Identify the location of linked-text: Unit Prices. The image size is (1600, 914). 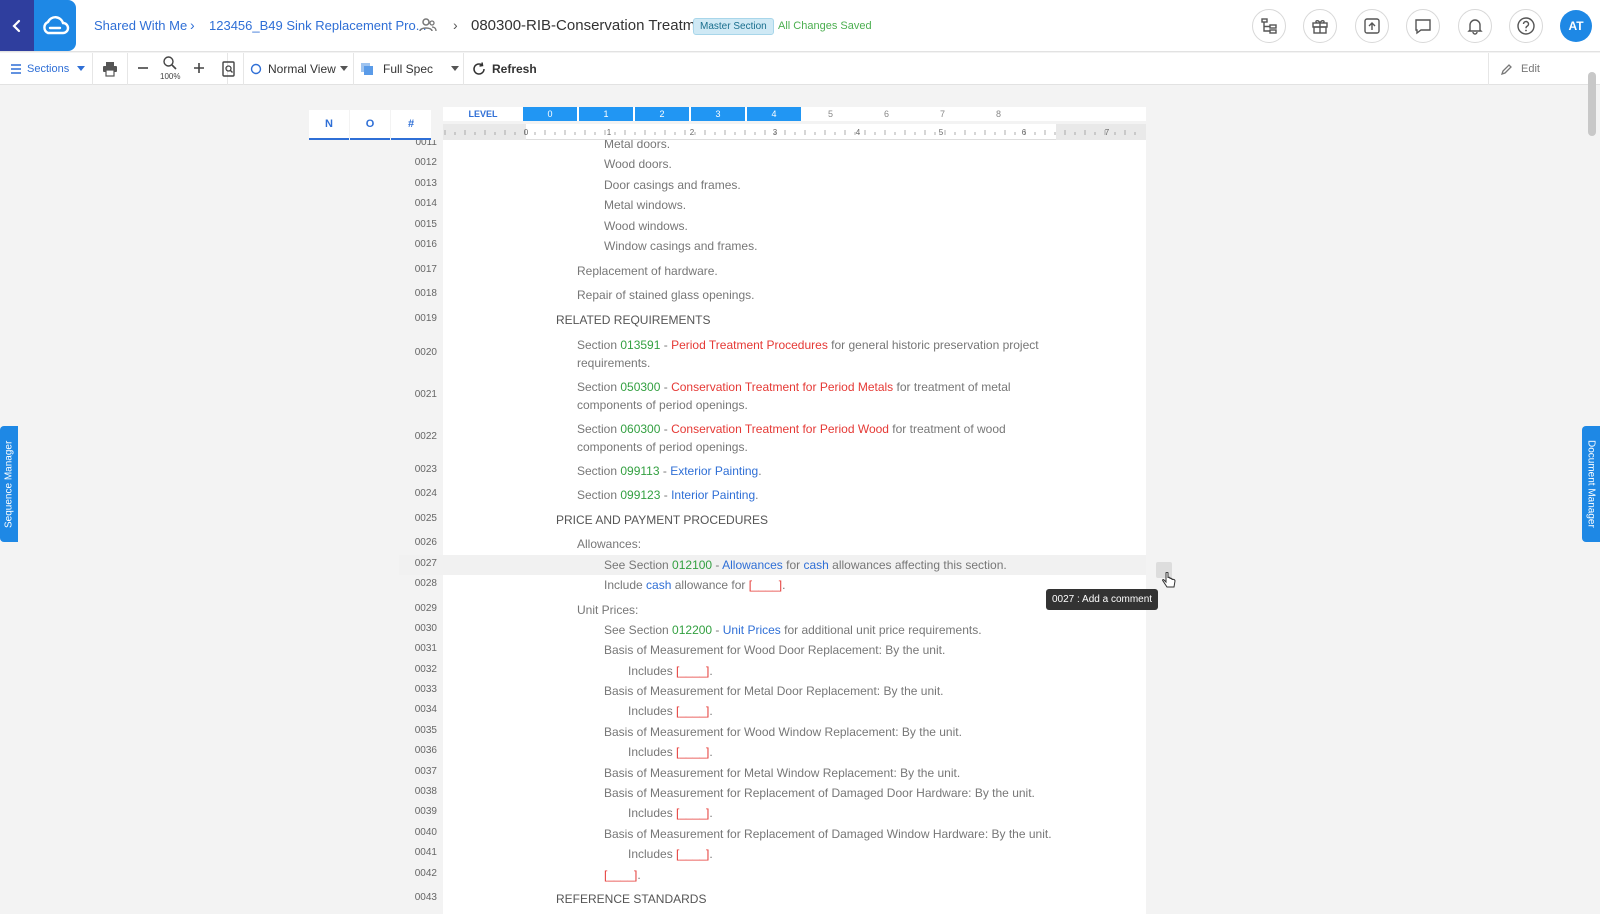
(752, 630).